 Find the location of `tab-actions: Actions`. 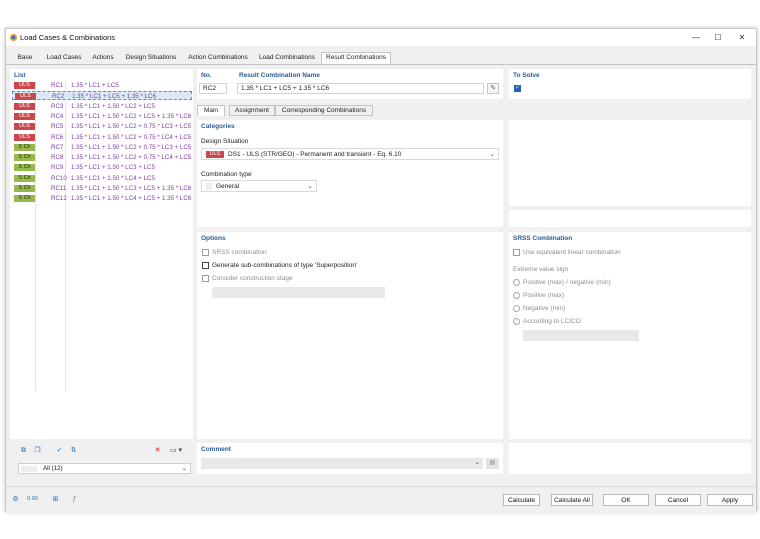

tab-actions: Actions is located at coordinates (103, 58).